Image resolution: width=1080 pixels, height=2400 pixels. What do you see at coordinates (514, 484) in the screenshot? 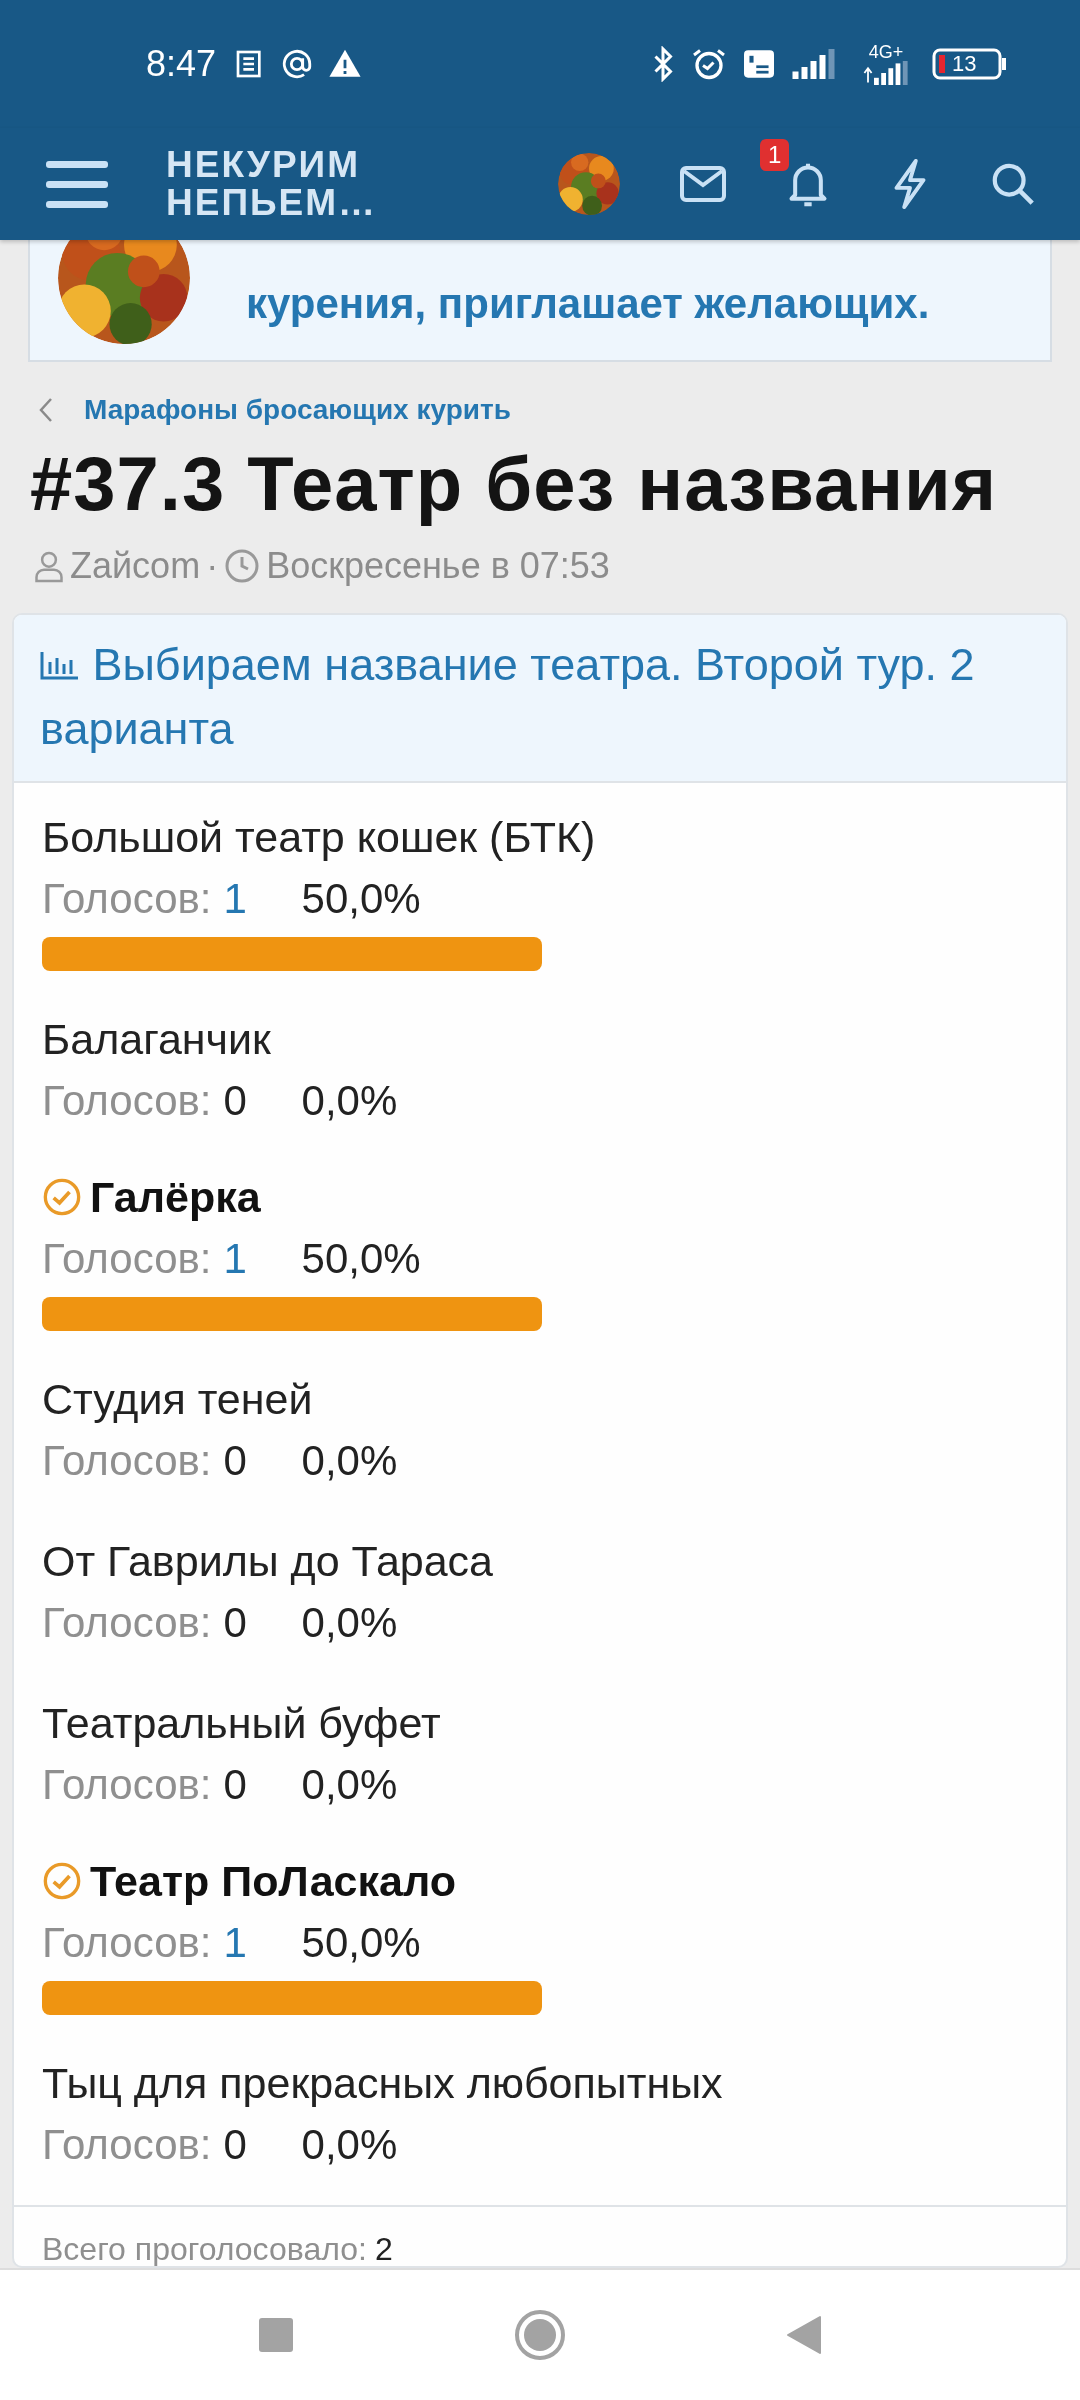
I see `thread-title: #37.3 Театр без названия` at bounding box center [514, 484].